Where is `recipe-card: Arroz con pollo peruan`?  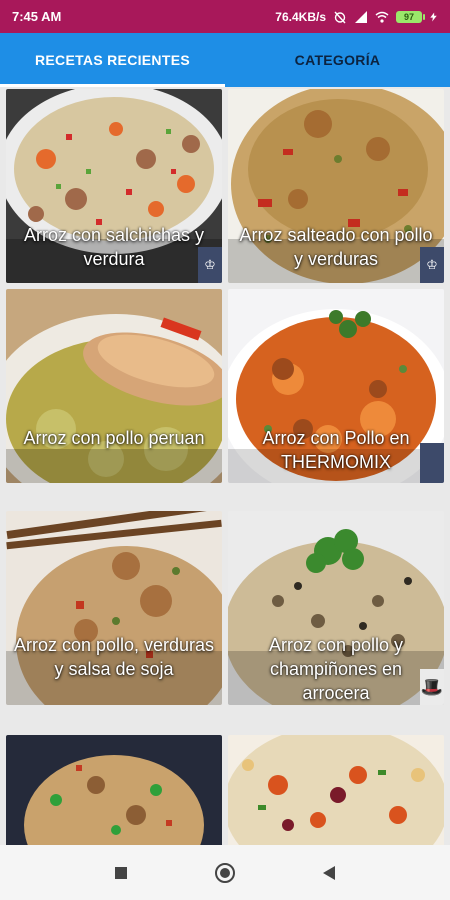 recipe-card: Arroz con pollo peruan is located at coordinates (114, 386).